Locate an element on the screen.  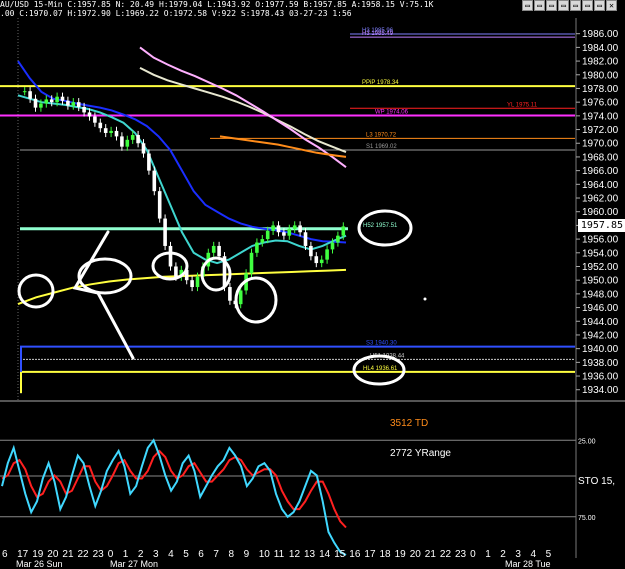
price-axis-label: 1974.00 is located at coordinates (600, 116).